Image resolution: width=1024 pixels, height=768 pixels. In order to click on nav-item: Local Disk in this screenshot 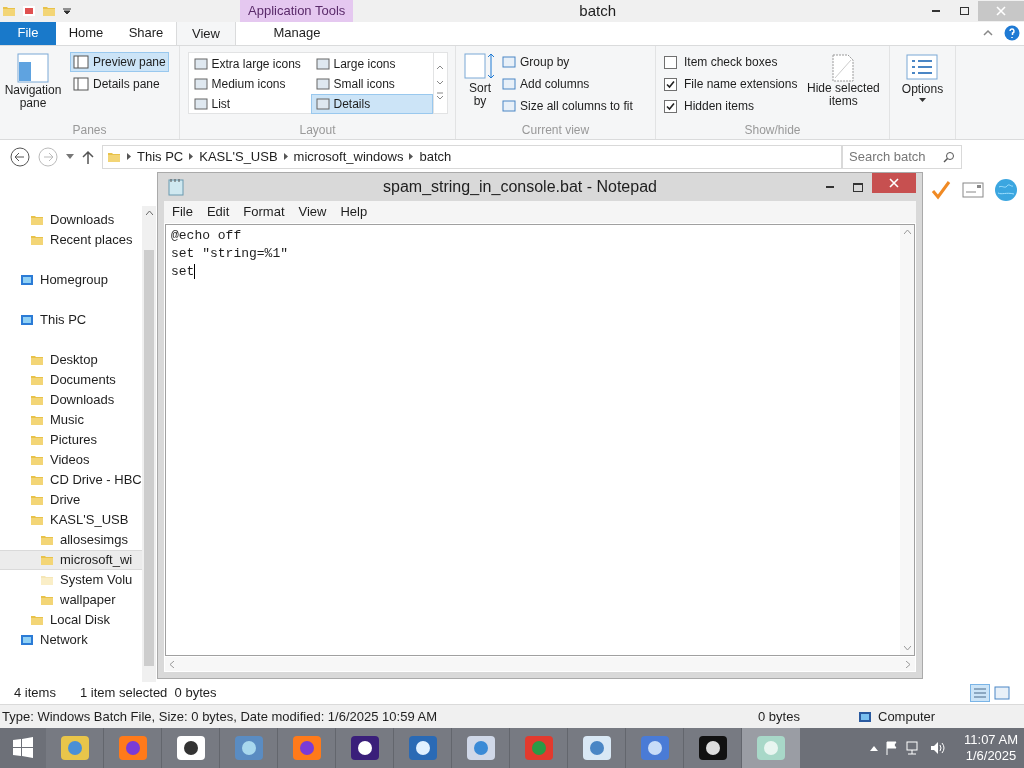, I will do `click(71, 619)`.